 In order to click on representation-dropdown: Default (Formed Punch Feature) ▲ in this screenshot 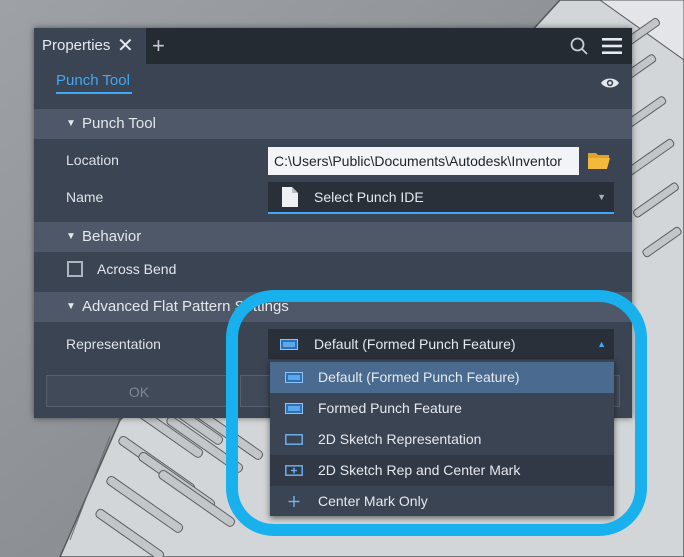, I will do `click(441, 344)`.